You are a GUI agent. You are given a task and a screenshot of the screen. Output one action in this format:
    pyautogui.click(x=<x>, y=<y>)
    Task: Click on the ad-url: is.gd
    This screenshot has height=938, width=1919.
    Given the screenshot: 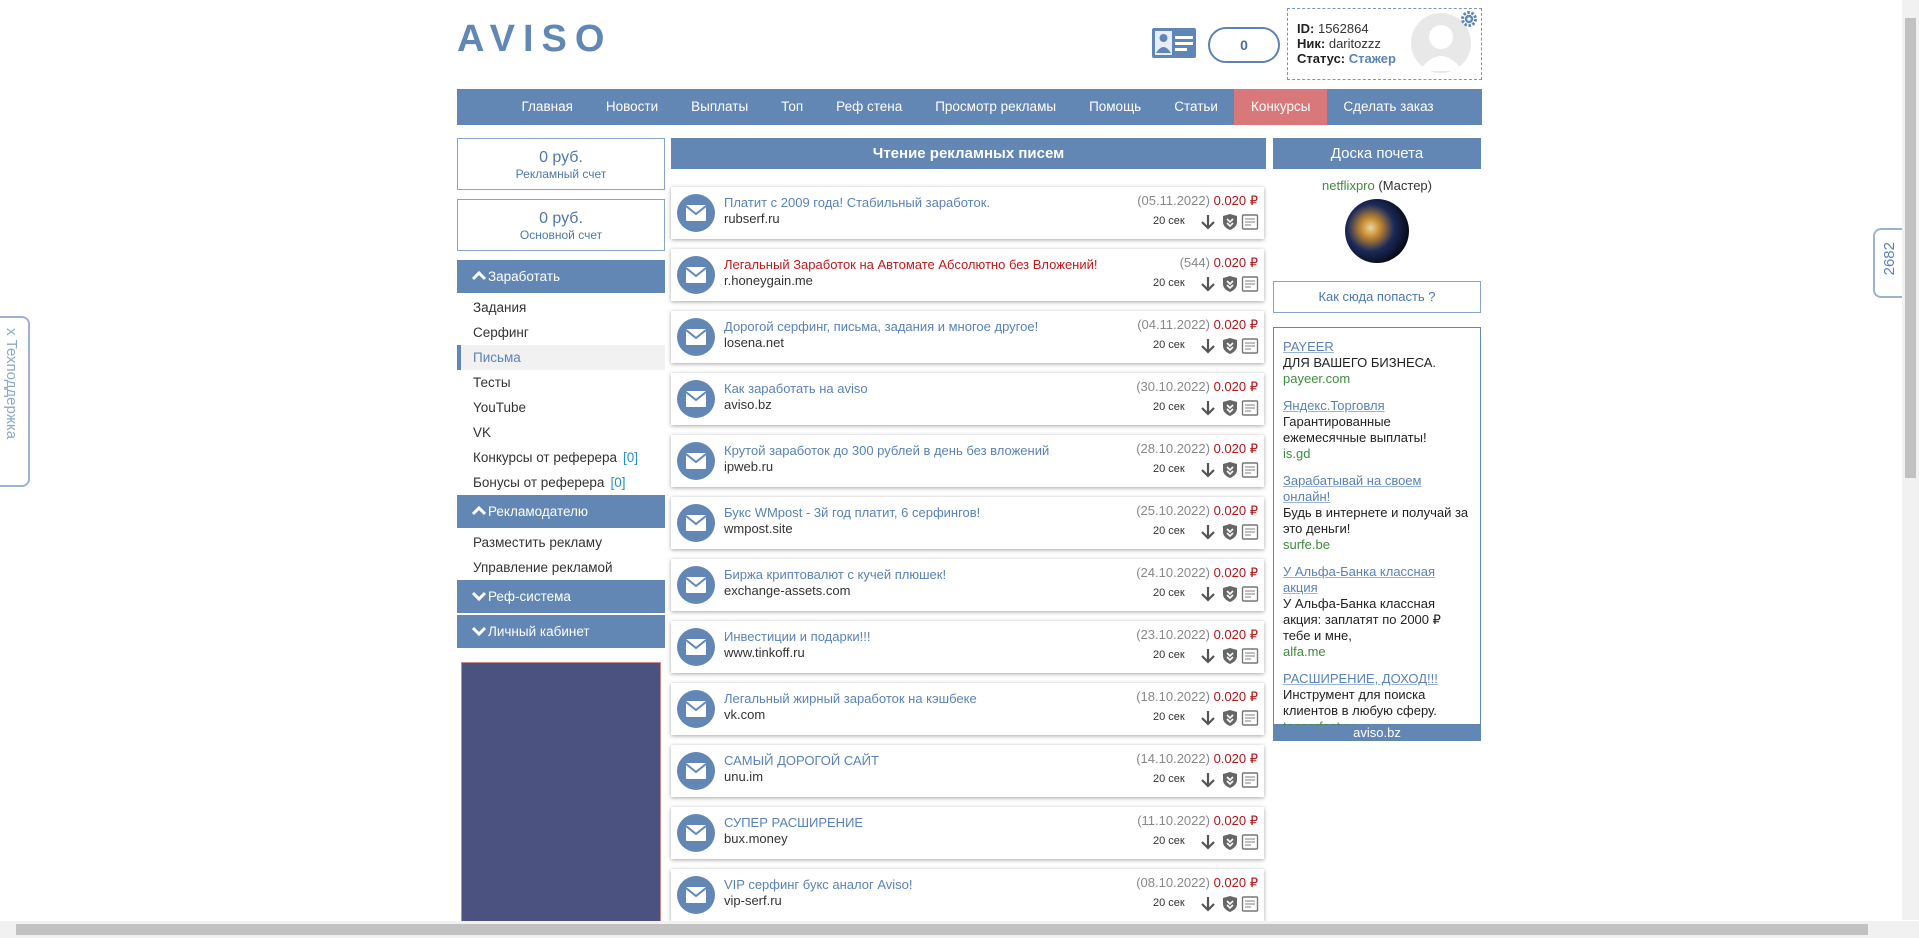 What is the action you would take?
    pyautogui.click(x=1377, y=454)
    